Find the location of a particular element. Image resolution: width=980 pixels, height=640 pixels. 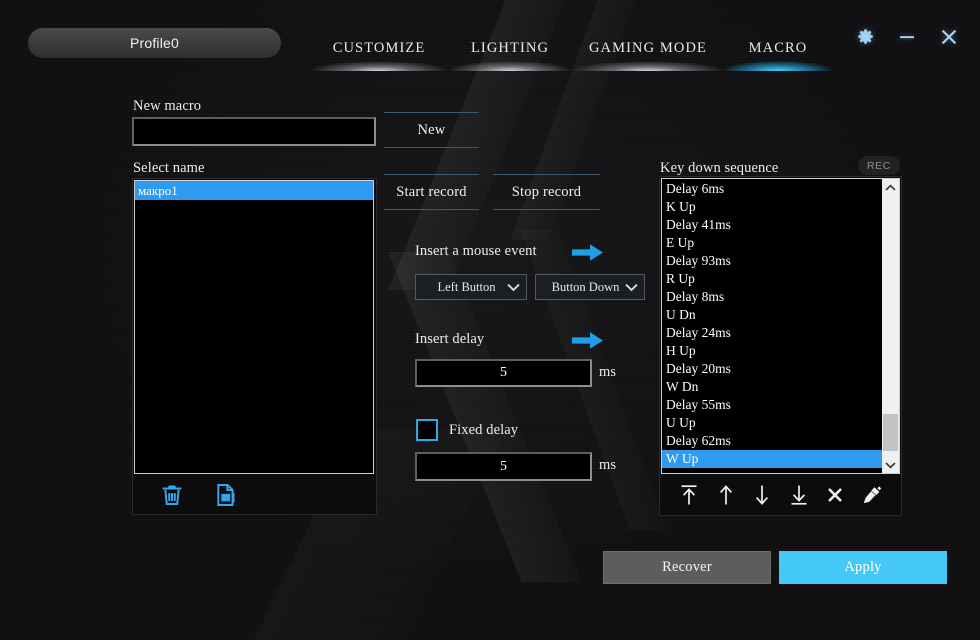

stop-record-button: Stop record is located at coordinates (546, 192).